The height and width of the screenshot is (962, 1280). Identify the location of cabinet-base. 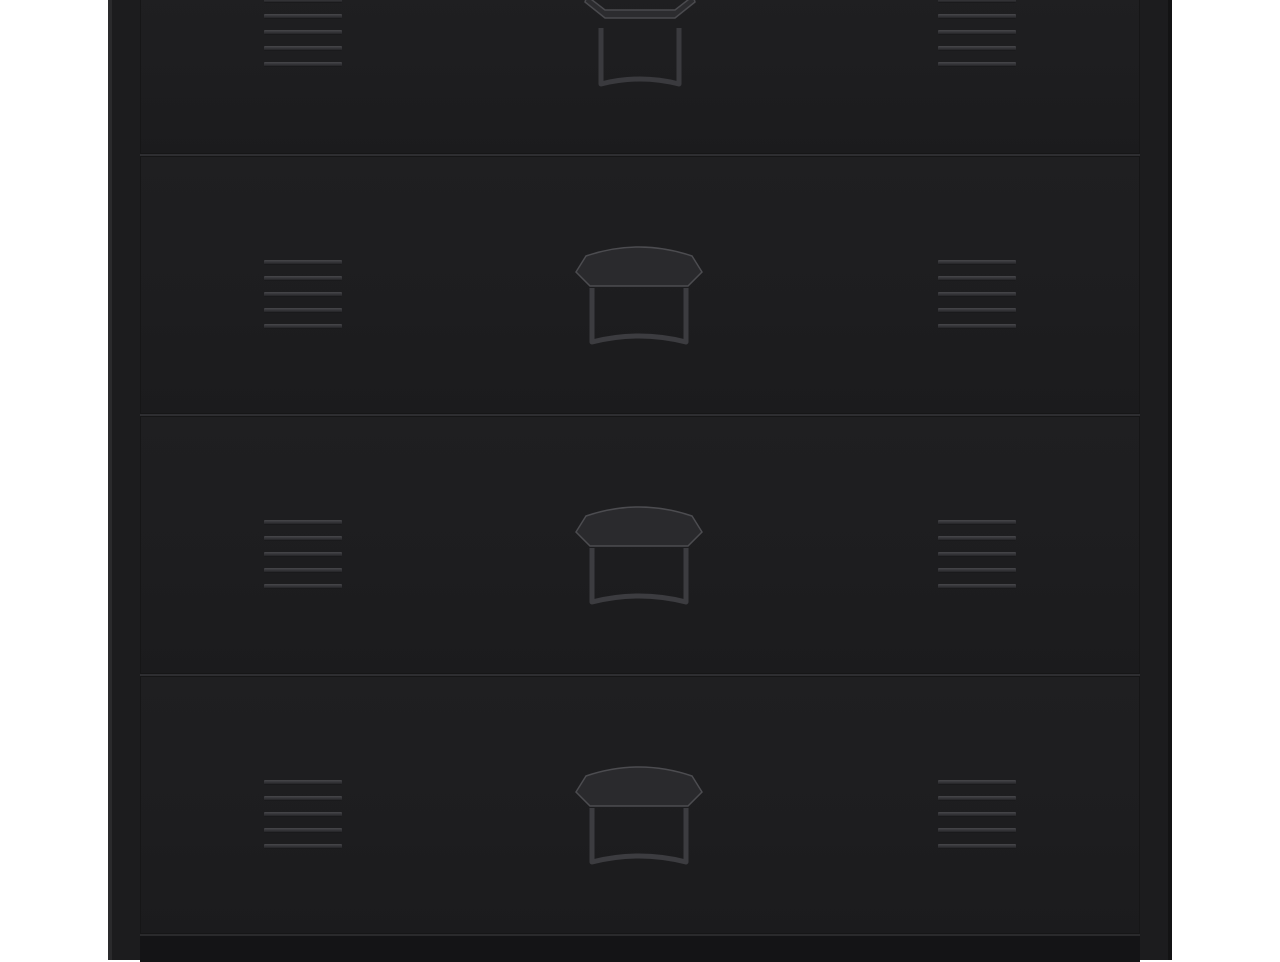
(640, 948).